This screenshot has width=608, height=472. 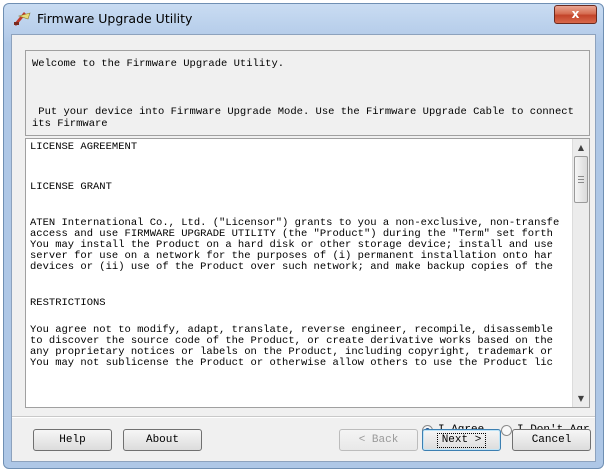 I want to click on welcome-line: Welcome to the Firmware Upgrade Utility., so click(x=158, y=64).